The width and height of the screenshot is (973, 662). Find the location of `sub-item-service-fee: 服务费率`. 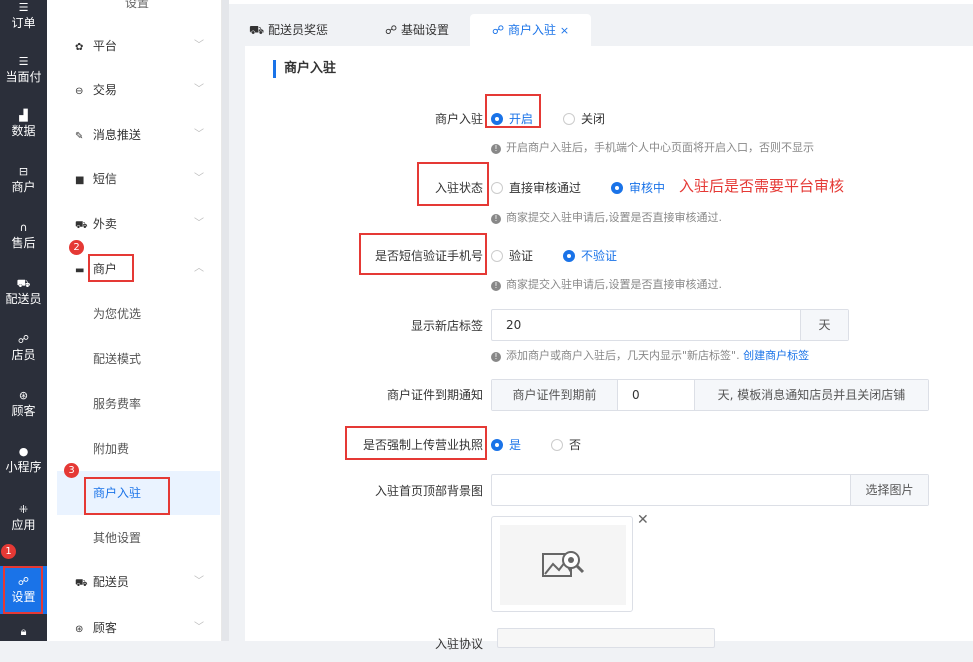

sub-item-service-fee: 服务费率 is located at coordinates (138, 404).